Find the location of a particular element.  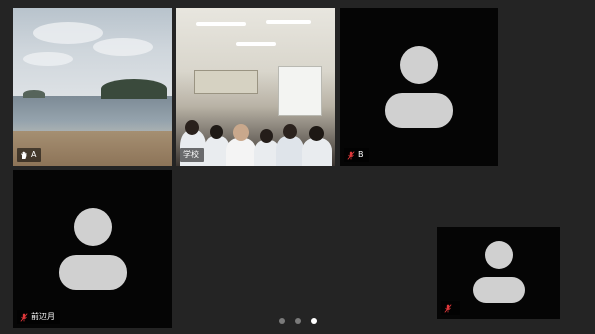

classroom-window is located at coordinates (300, 91).